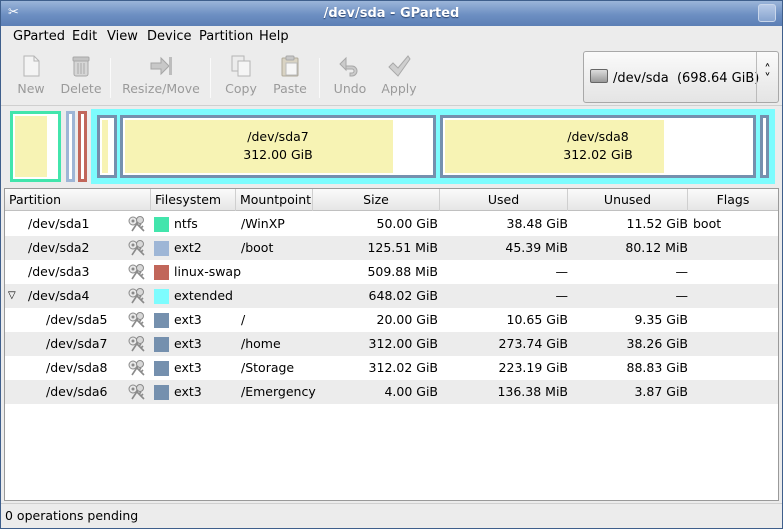 The image size is (783, 529). I want to click on copy-button: Copy, so click(241, 77).